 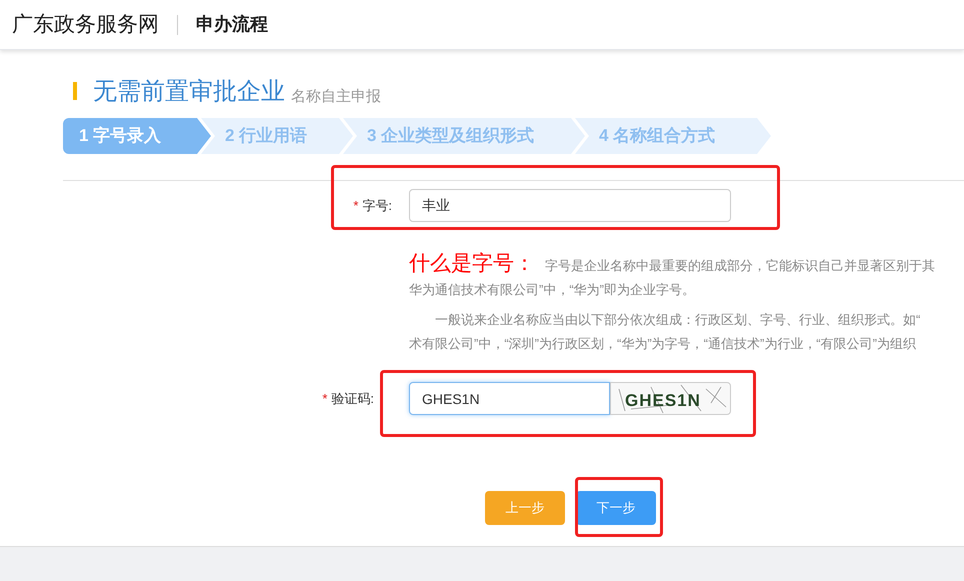 What do you see at coordinates (464, 136) in the screenshot?
I see `step-tab: 3 企业类型及组织形式` at bounding box center [464, 136].